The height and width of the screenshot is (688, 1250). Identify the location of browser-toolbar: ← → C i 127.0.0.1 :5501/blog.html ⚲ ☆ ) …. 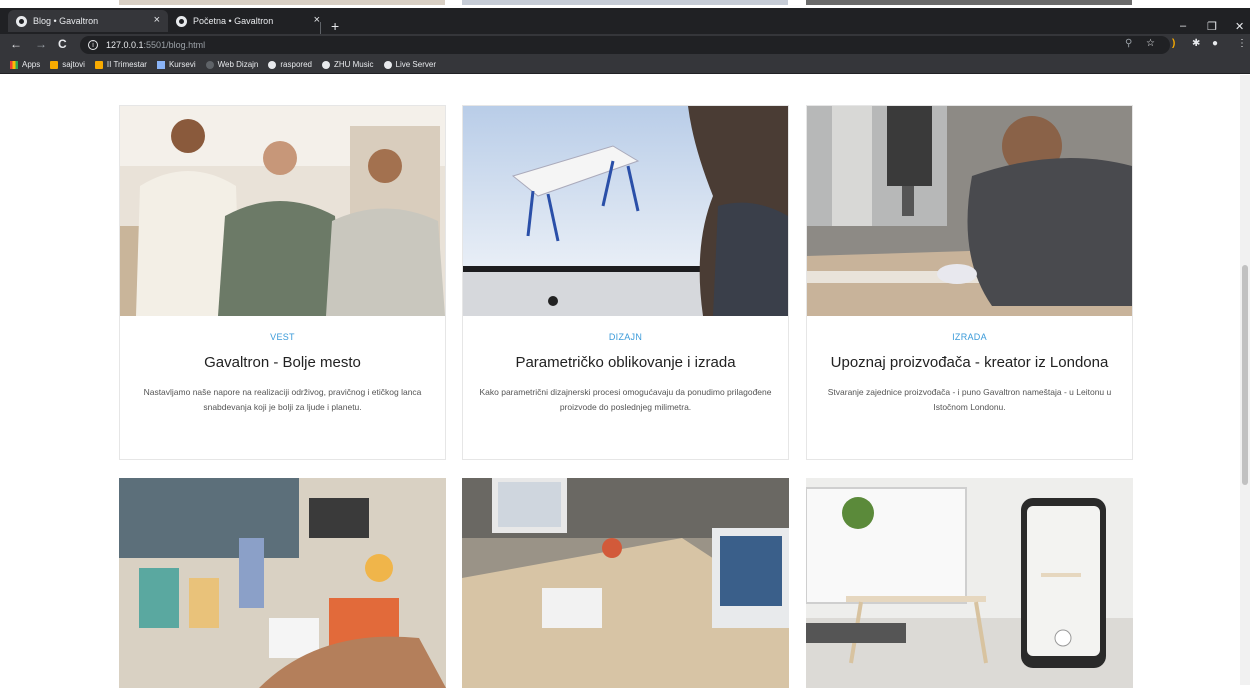
(625, 45).